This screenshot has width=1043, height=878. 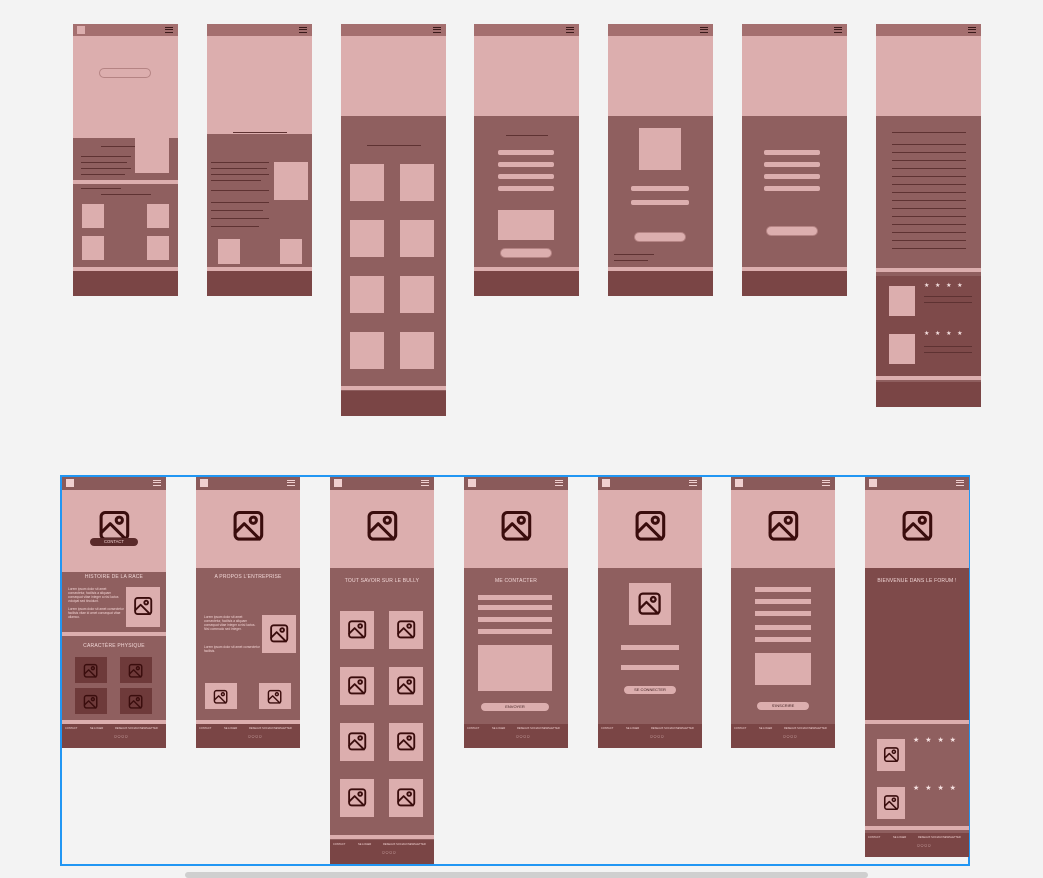 I want to click on signup-button, so click(x=792, y=231).